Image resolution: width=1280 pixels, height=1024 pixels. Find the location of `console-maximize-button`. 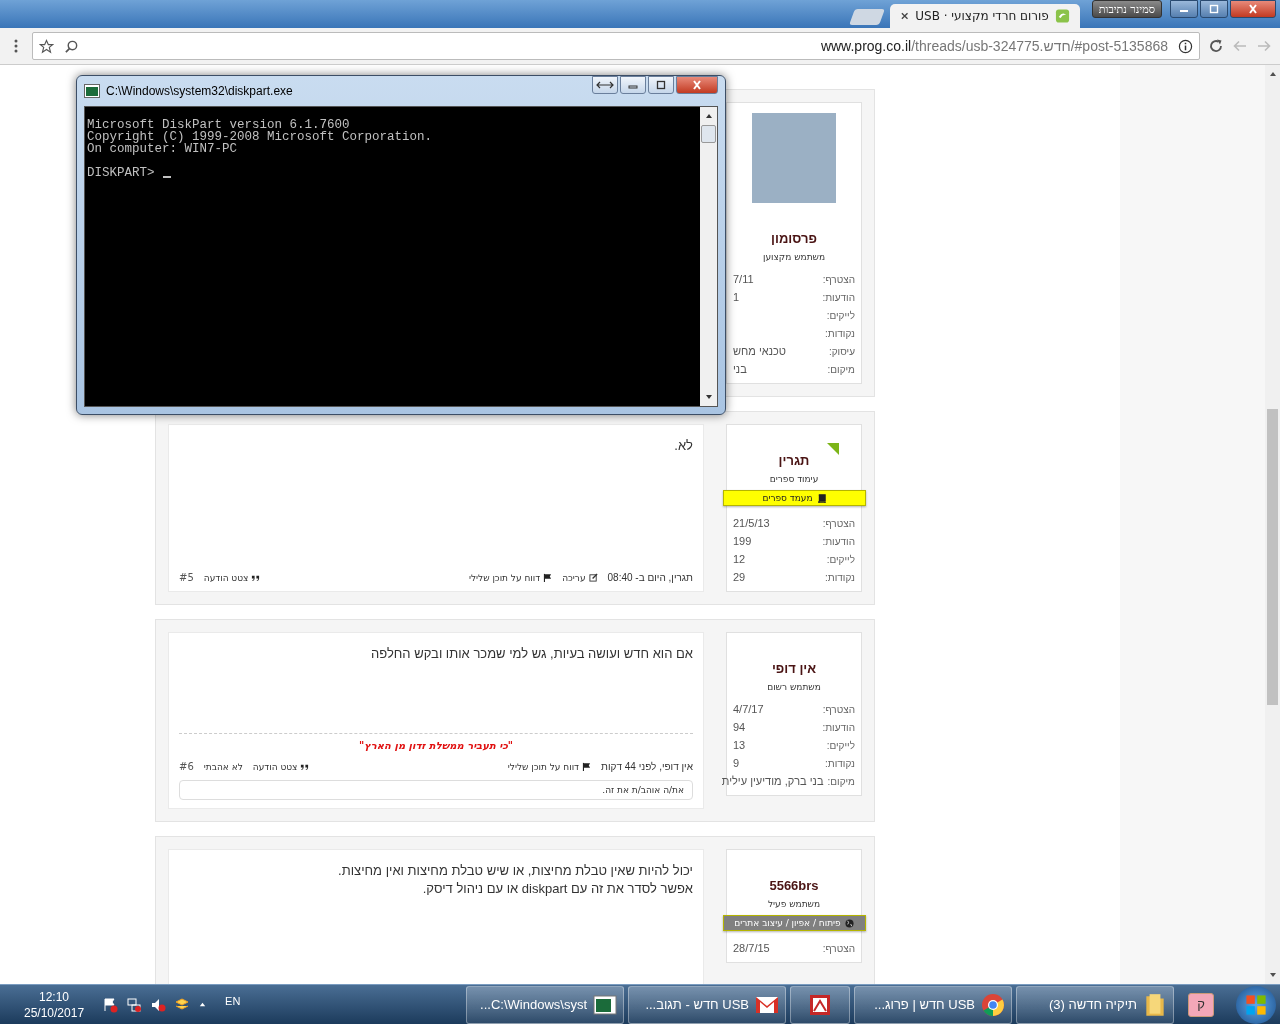

console-maximize-button is located at coordinates (661, 85).